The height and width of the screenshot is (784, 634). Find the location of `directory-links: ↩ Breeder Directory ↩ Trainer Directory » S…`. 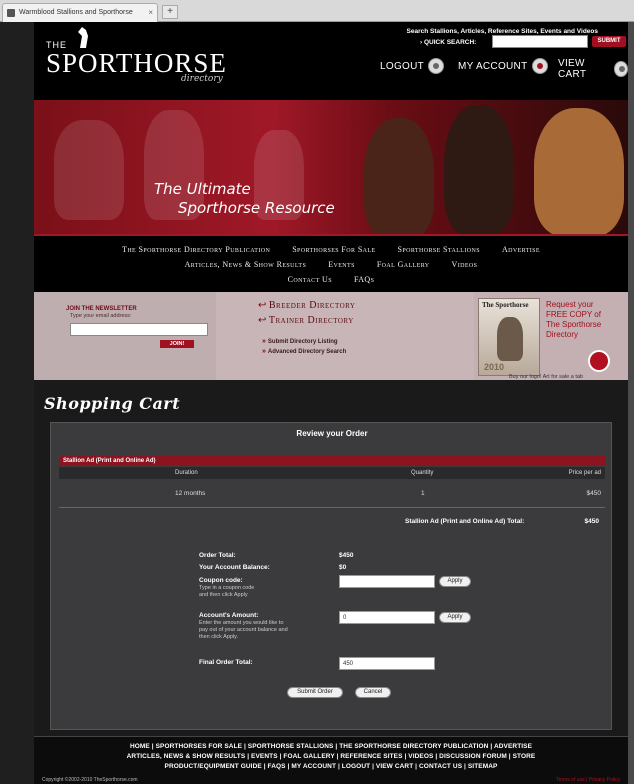

directory-links: ↩ Breeder Directory ↩ Trainer Directory » S… is located at coordinates (345, 336).